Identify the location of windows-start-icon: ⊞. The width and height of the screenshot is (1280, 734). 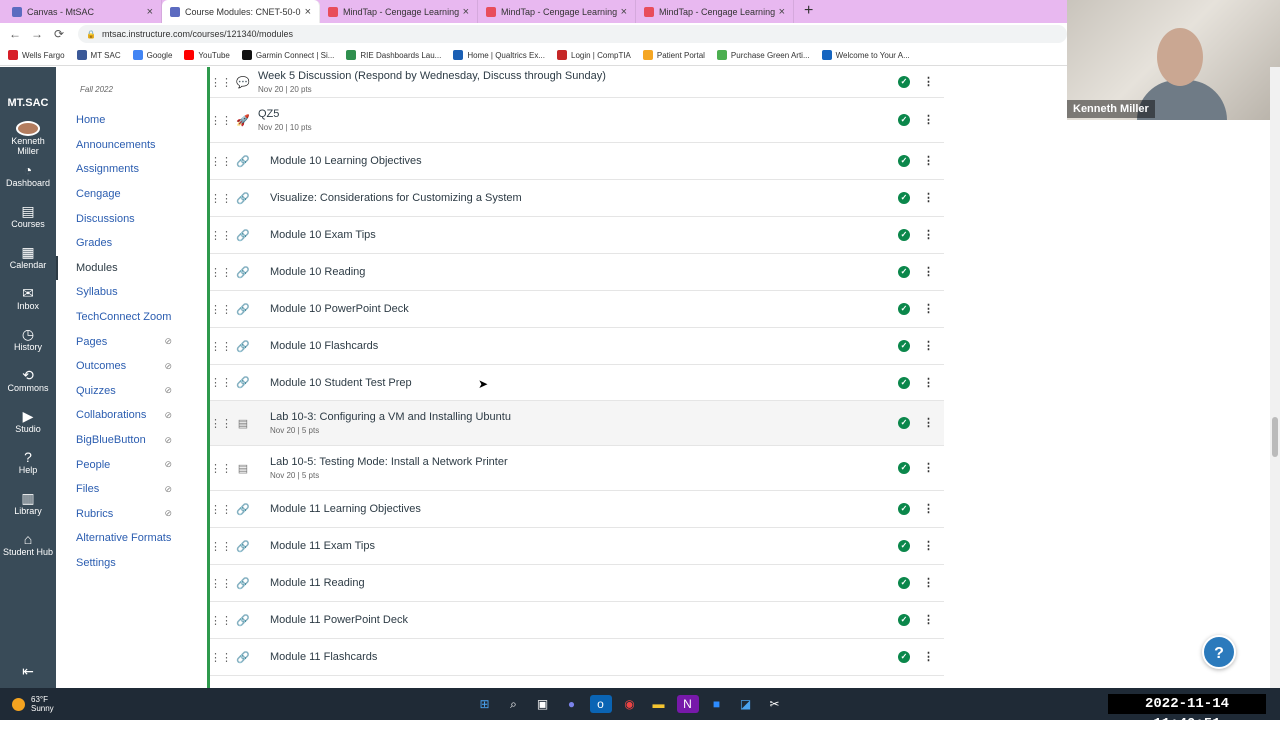
(485, 704).